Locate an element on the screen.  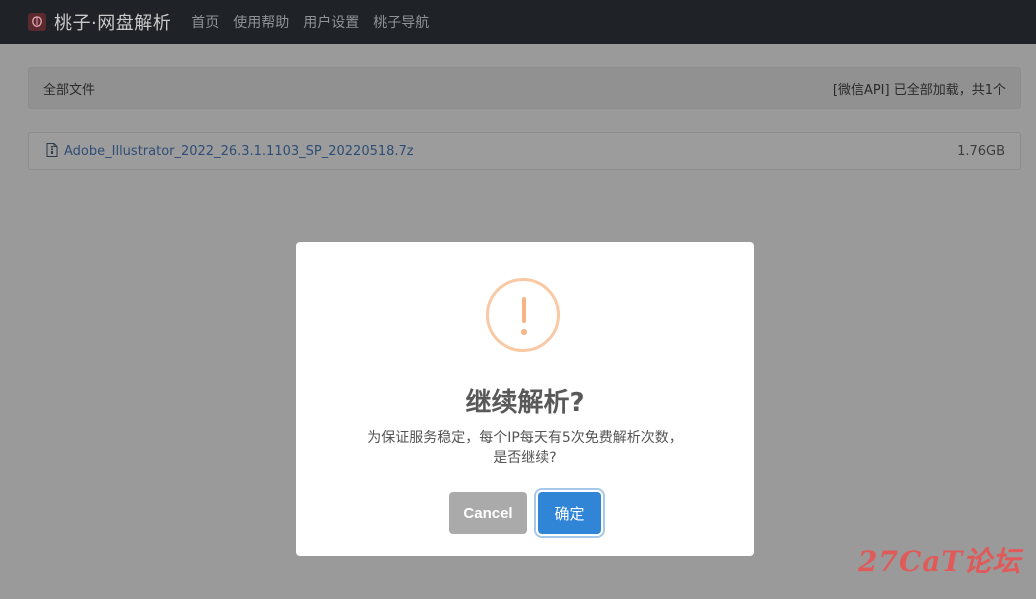
watermark: 27CaT论坛 is located at coordinates (940, 561).